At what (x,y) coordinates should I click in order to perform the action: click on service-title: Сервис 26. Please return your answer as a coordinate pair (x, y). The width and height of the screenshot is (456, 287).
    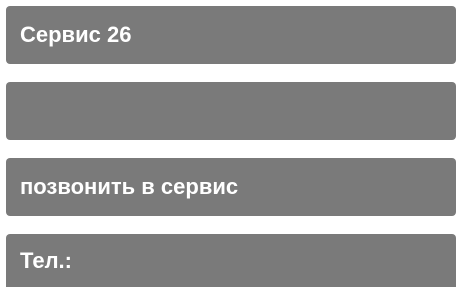
    Looking at the image, I should click on (76, 34).